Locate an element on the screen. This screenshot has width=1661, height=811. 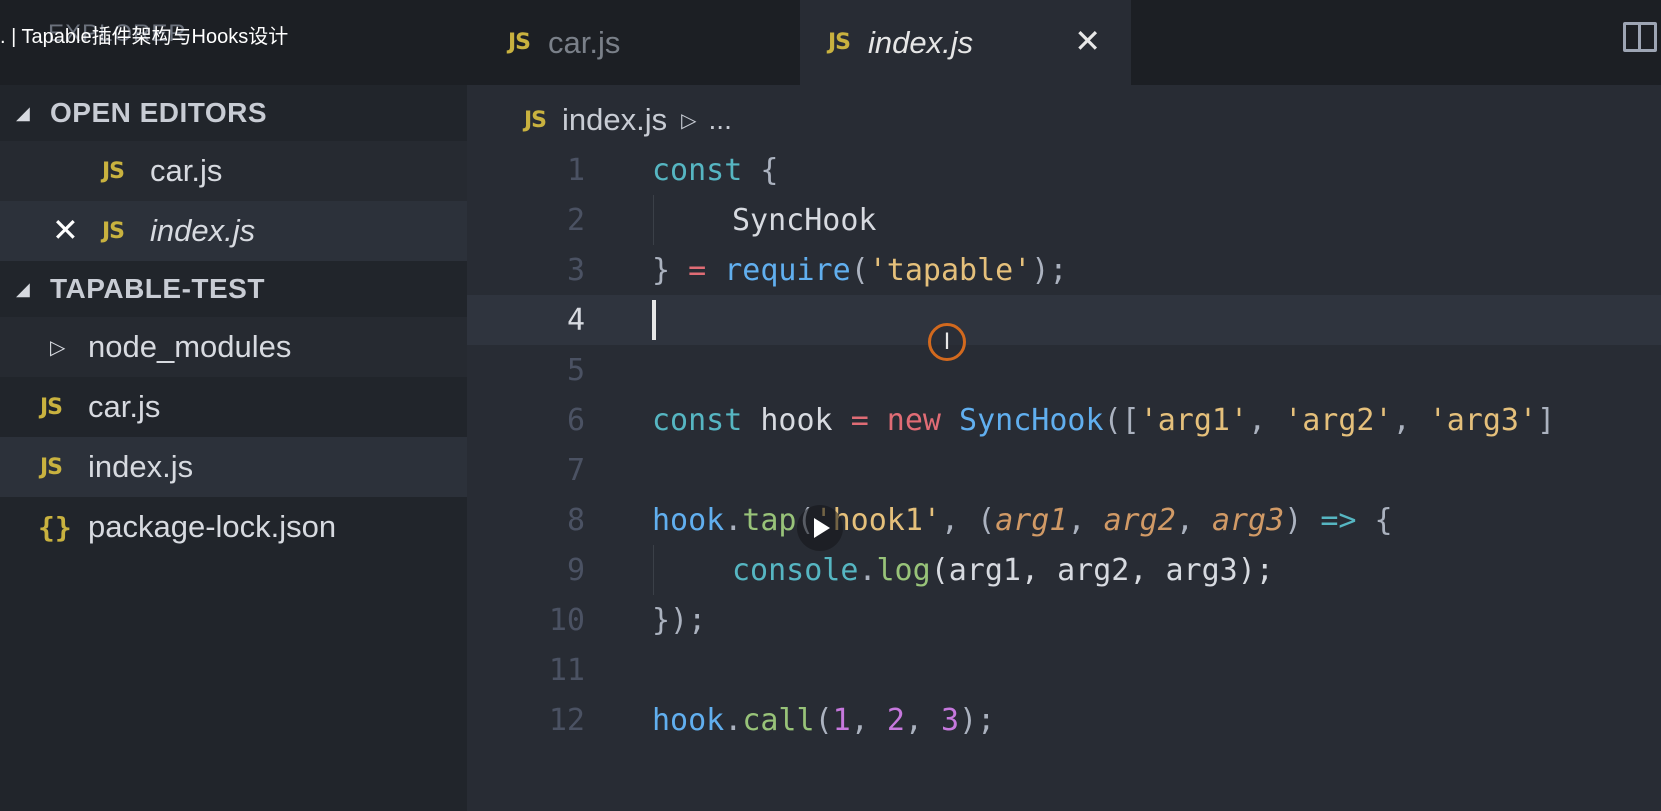
file-package-lock-json: {} package-lock.json is located at coordinates (233, 527).